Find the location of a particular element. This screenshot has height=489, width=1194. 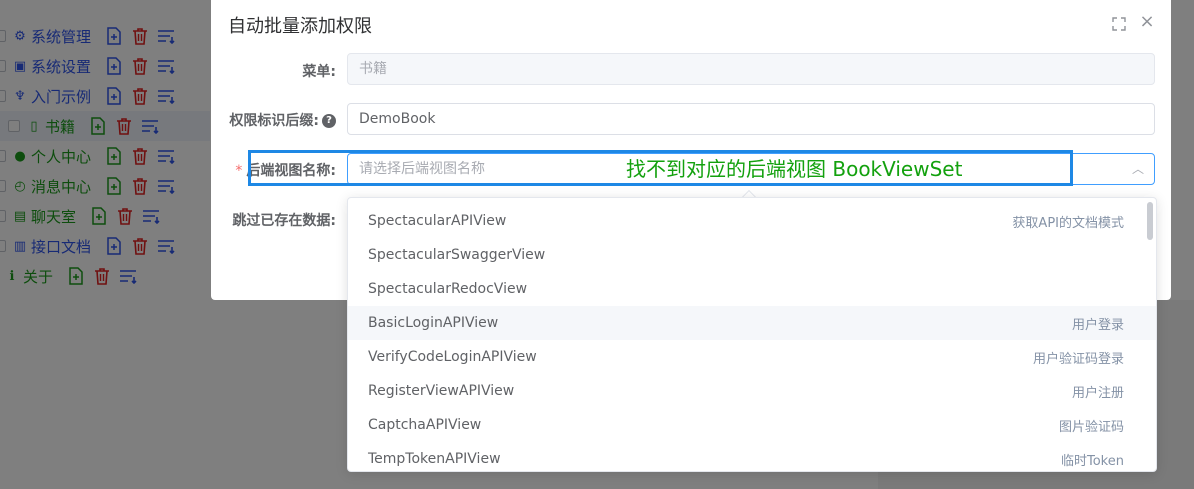

suffix-field-label: 权限标识后缀:? is located at coordinates (282, 120).